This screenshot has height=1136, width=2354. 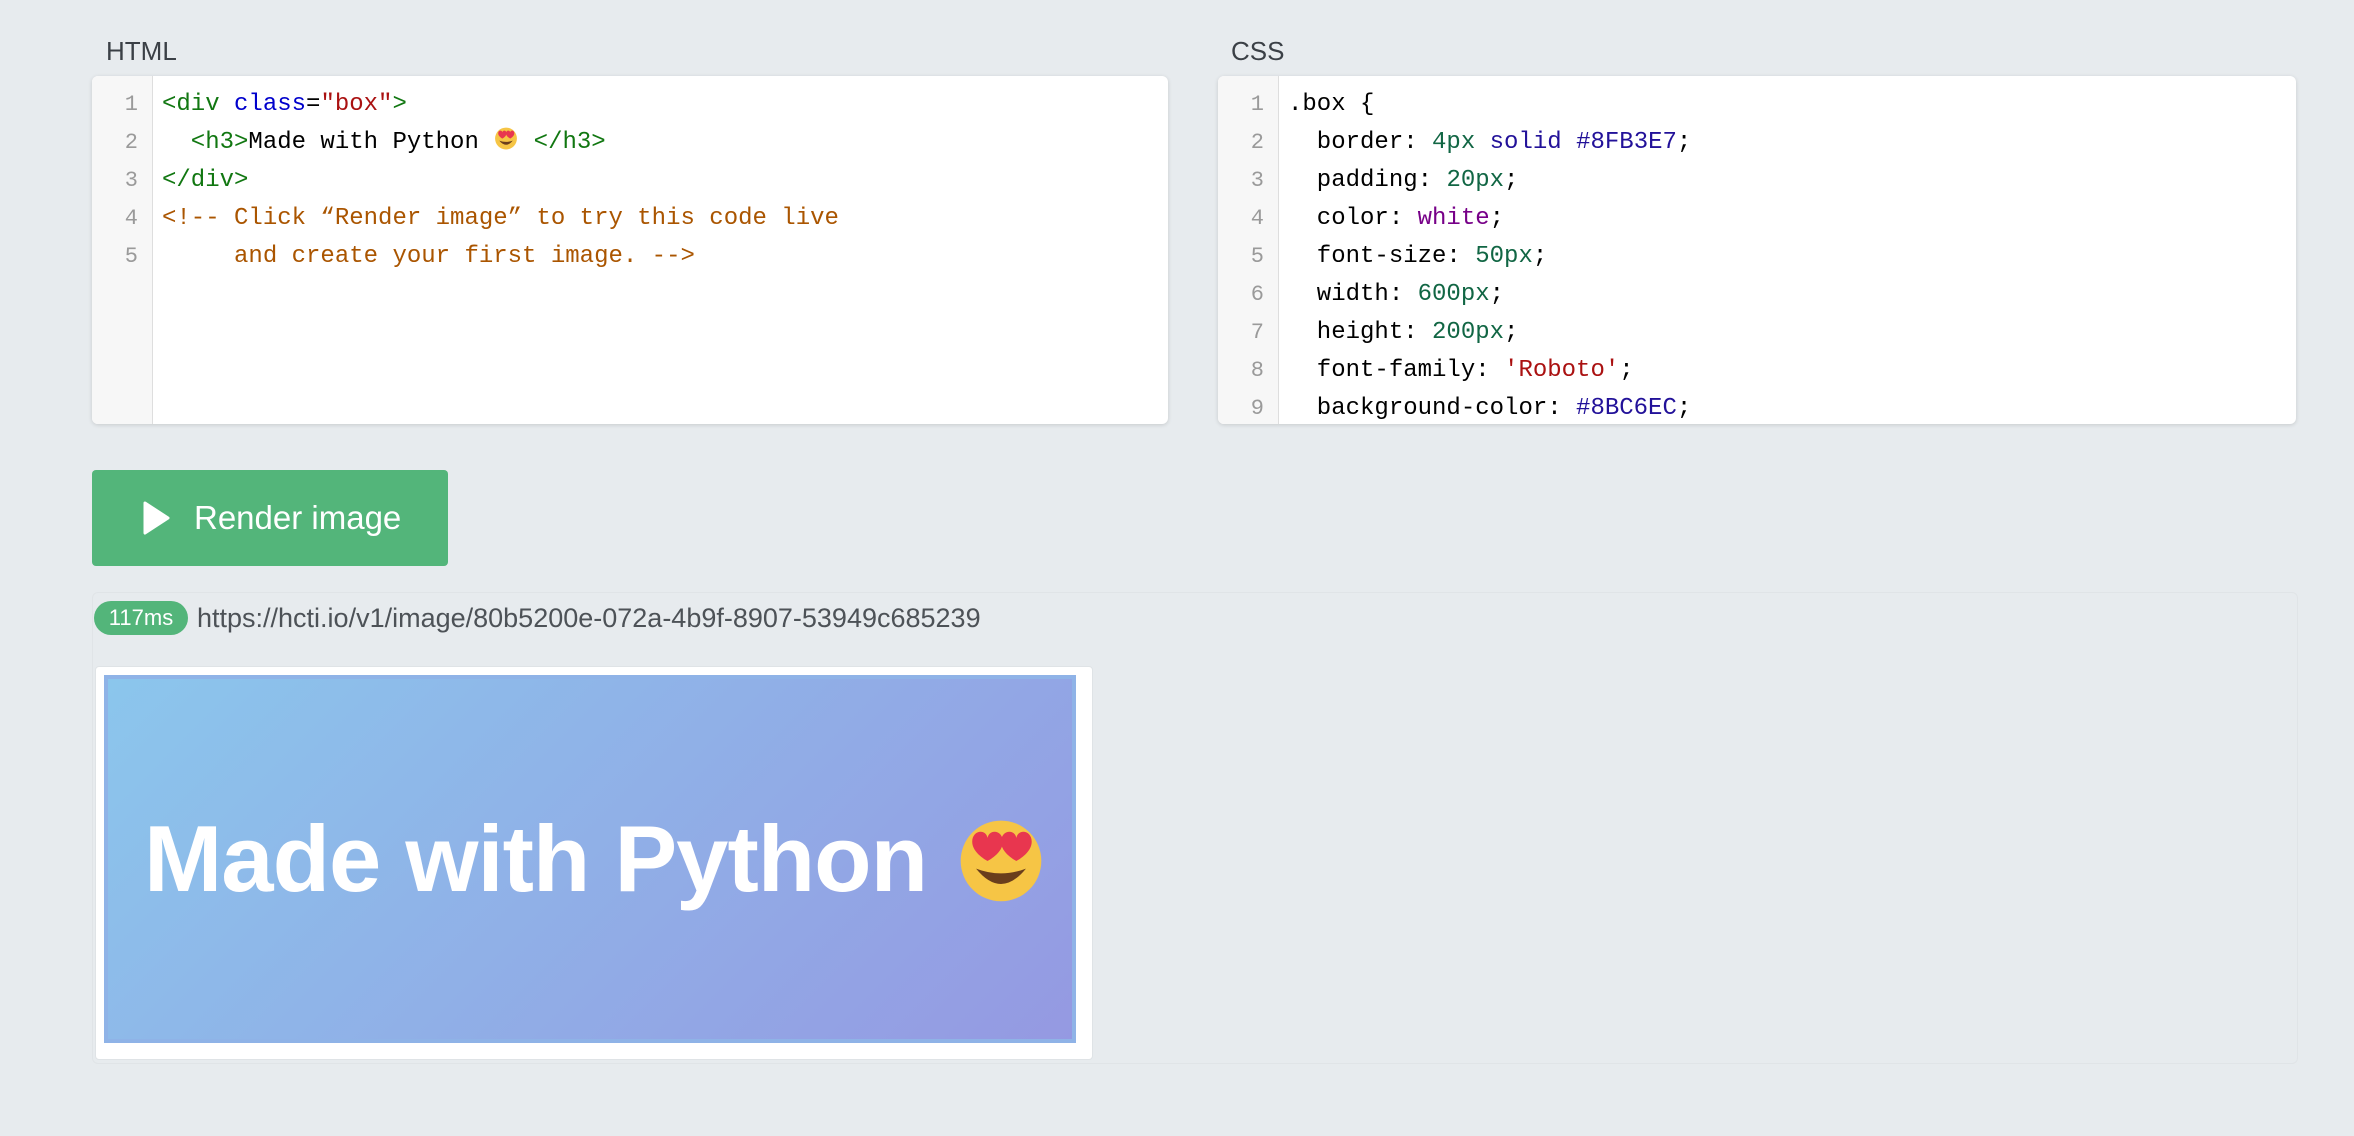 What do you see at coordinates (371, 142) in the screenshot?
I see `code-token: Made with Python` at bounding box center [371, 142].